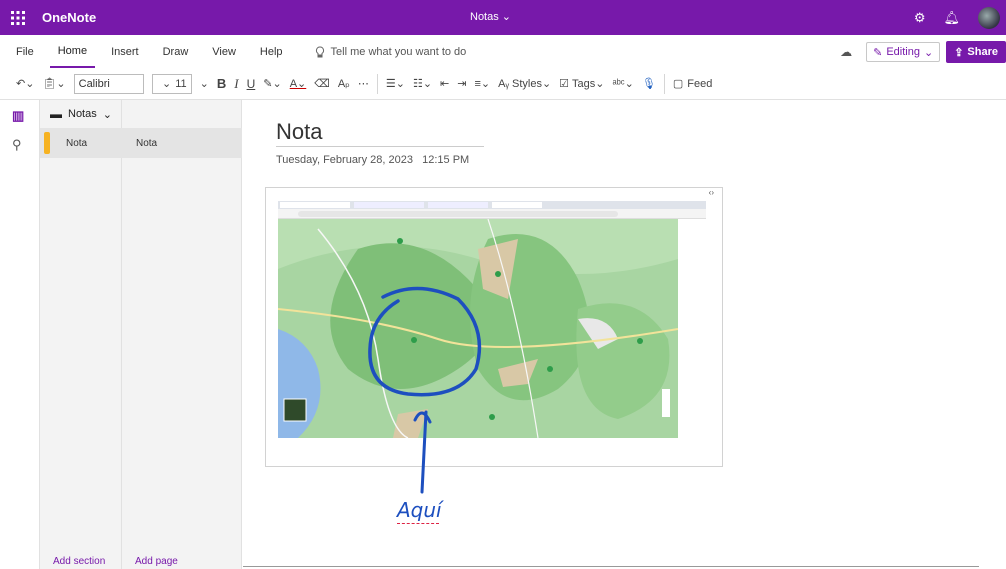 The image size is (1006, 569). I want to click on styles-button: Aᵧ Styles ⌄, so click(524, 84).